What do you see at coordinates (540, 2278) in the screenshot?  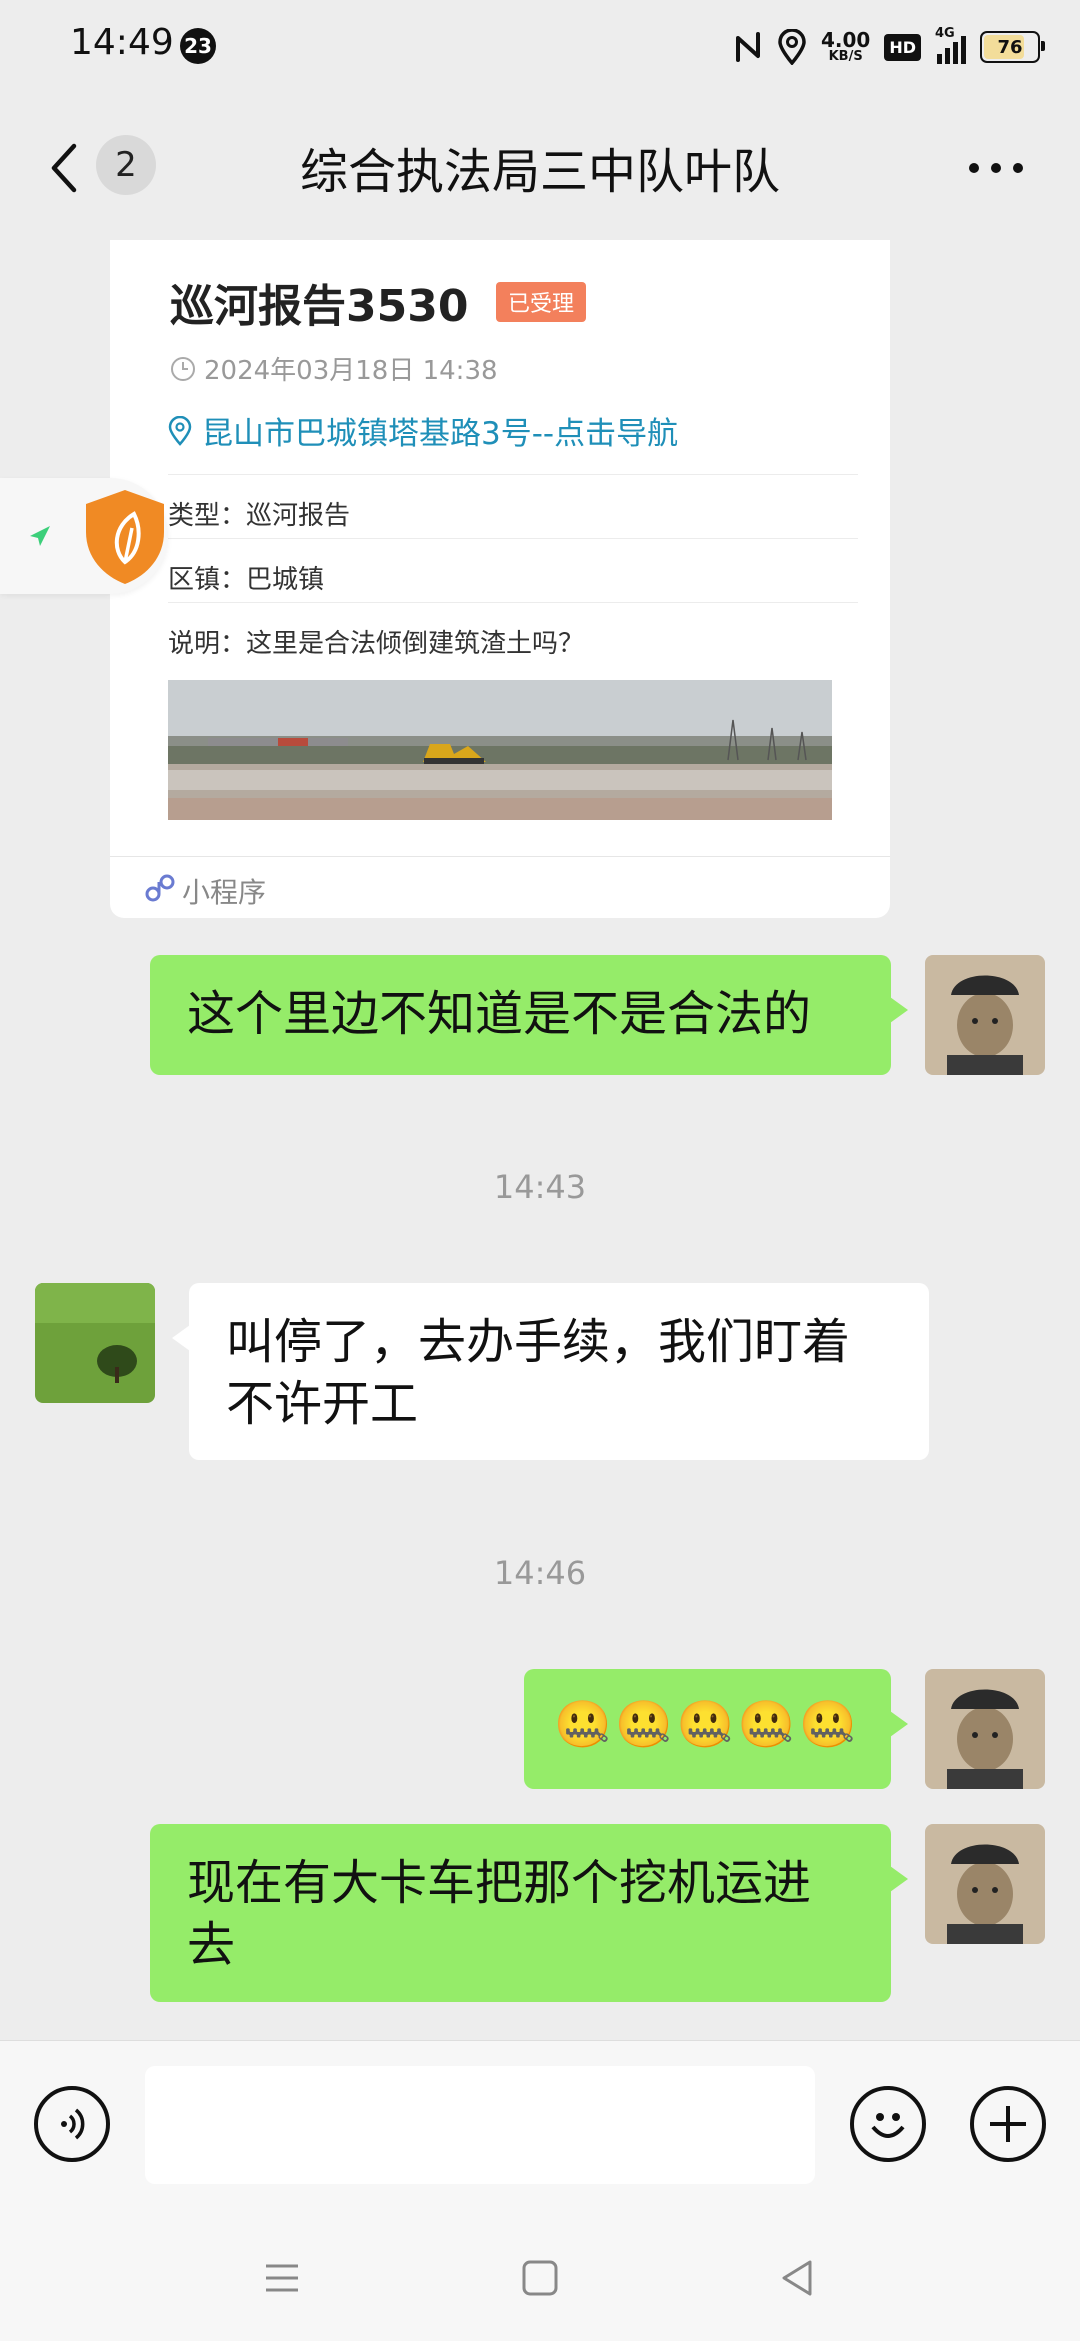 I see `home-icon` at bounding box center [540, 2278].